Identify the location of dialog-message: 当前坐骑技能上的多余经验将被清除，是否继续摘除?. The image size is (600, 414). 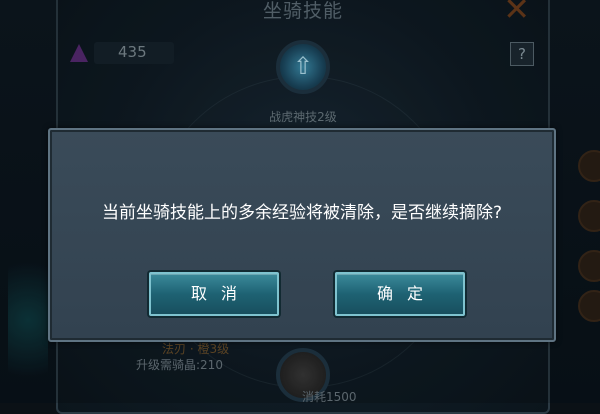
(302, 213).